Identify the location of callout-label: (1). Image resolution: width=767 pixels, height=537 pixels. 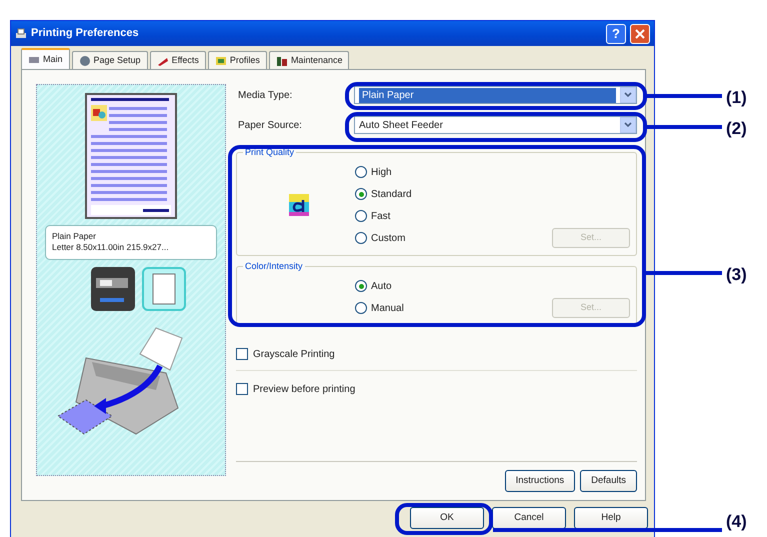
(736, 98).